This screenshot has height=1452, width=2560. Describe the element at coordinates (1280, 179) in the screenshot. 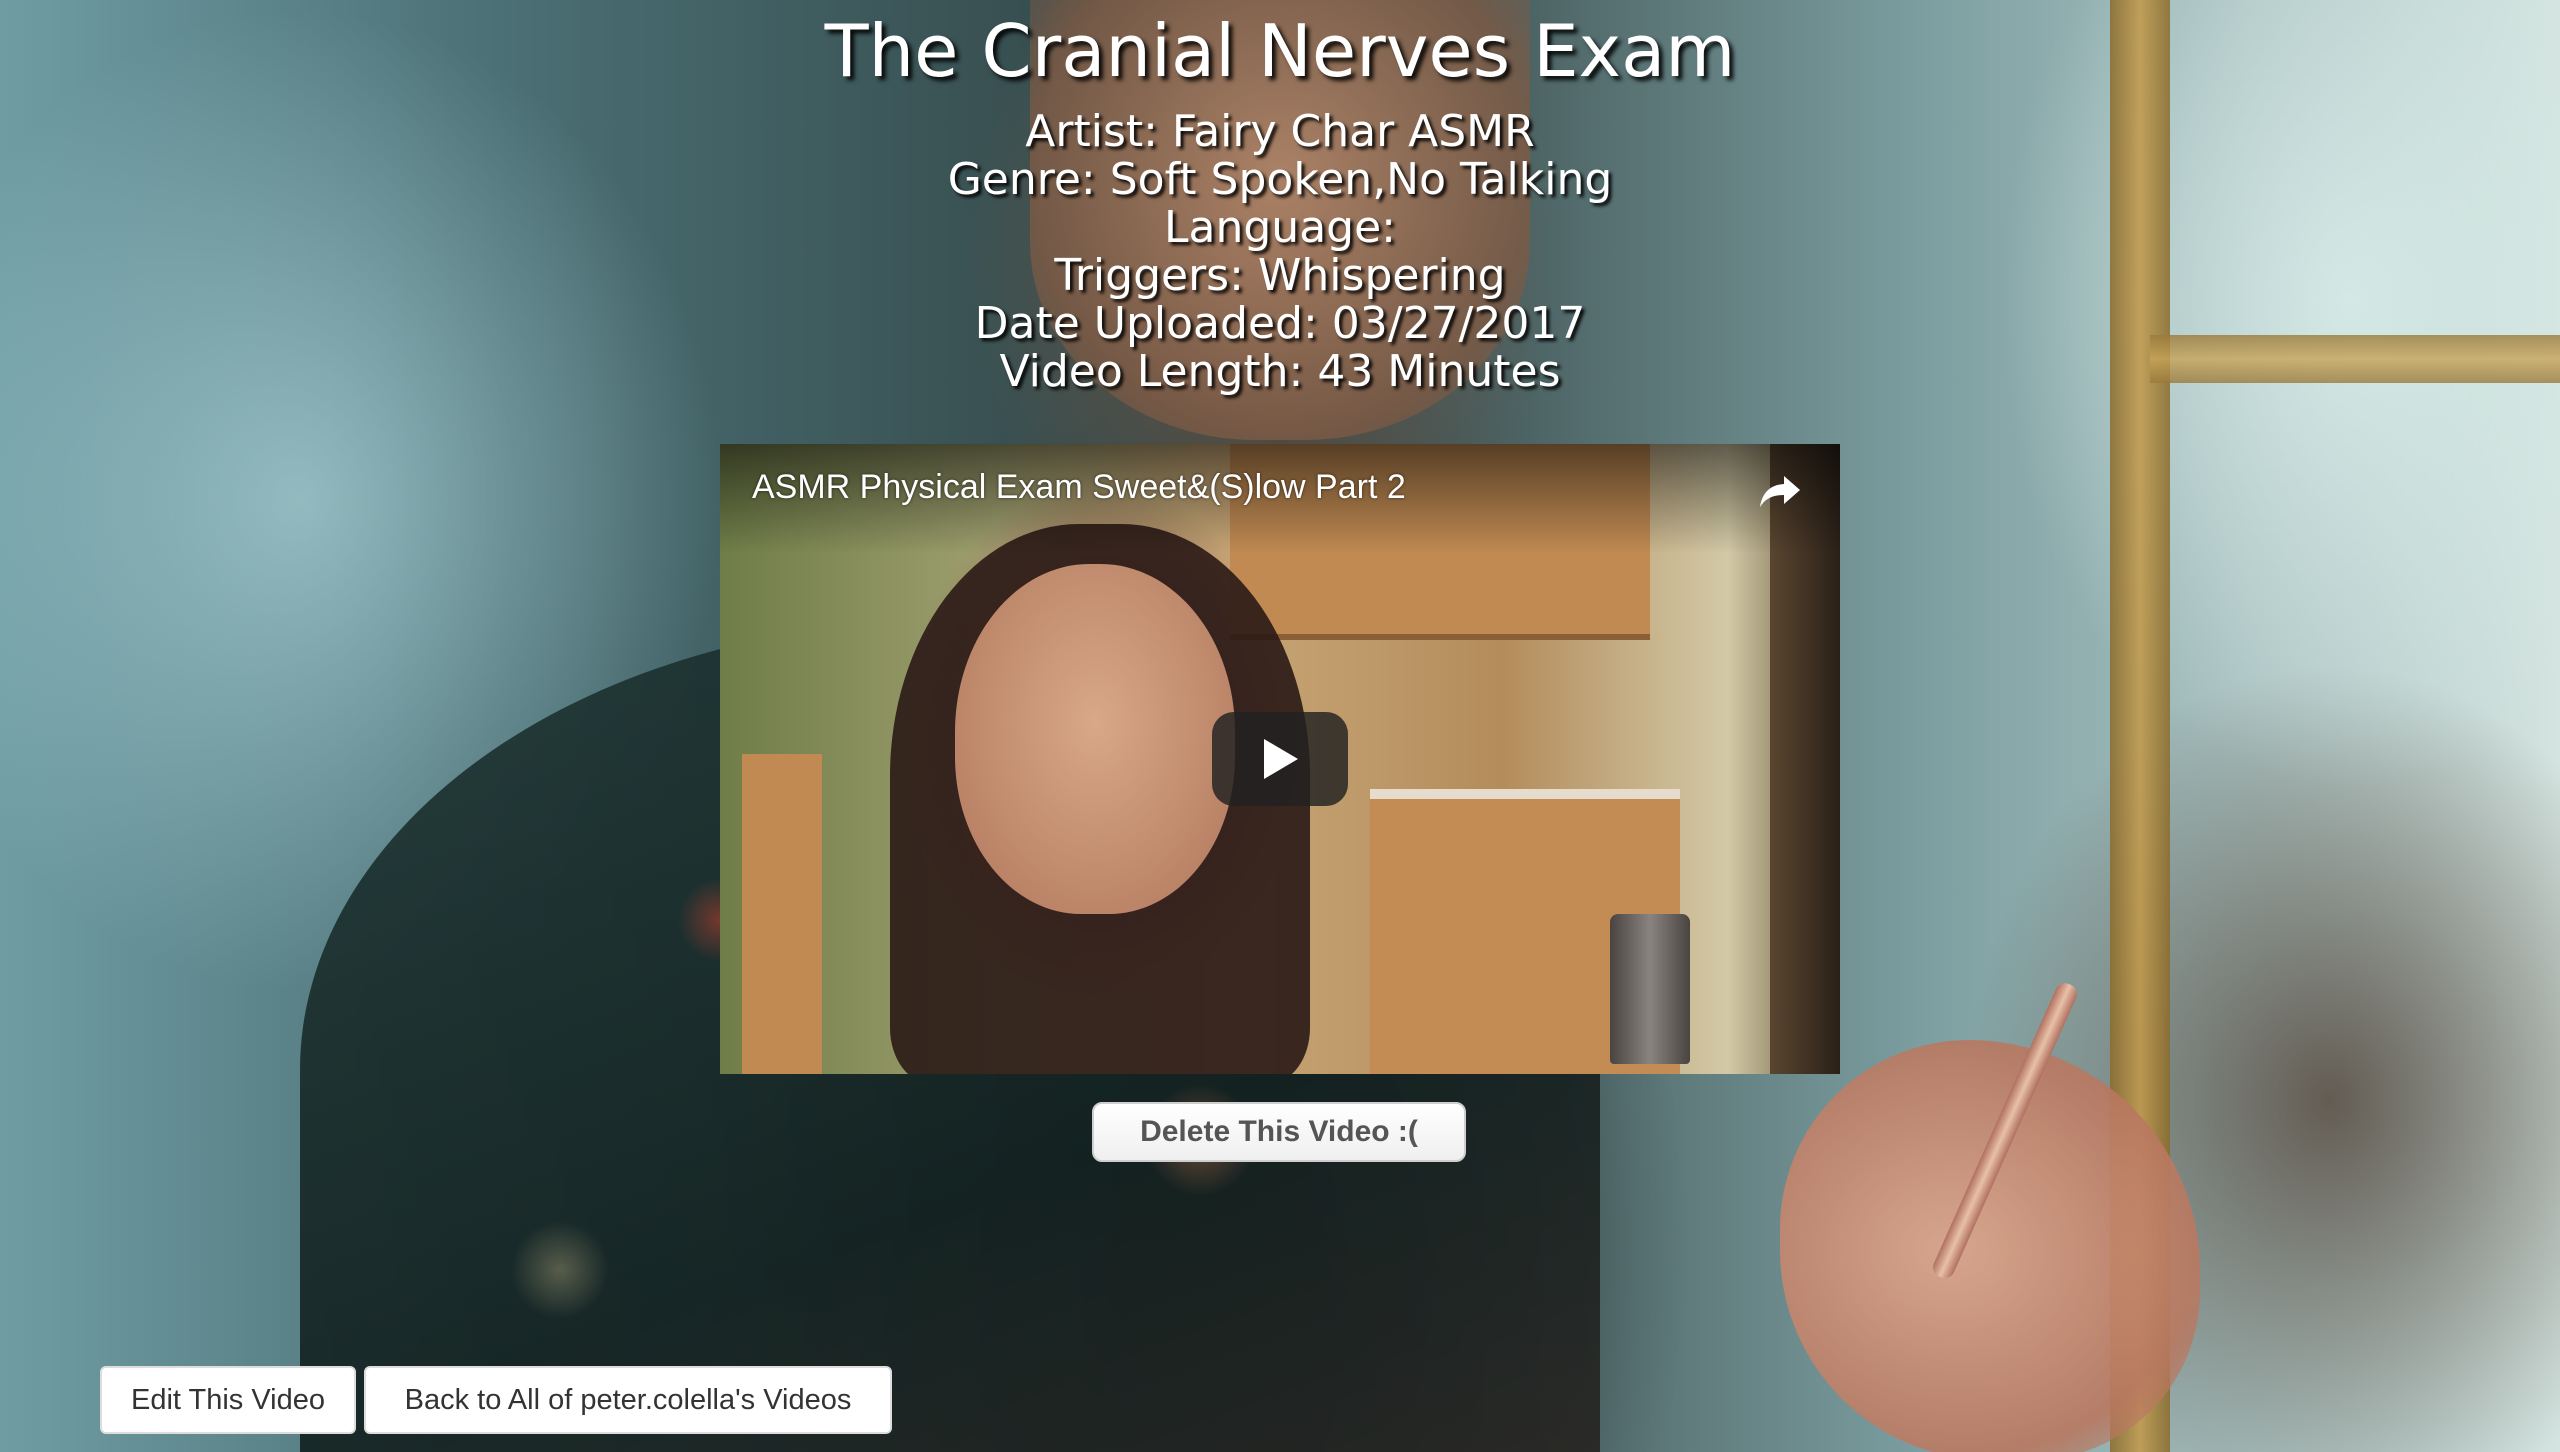

I see `genre-line: Genre: Soft Spoken,No Talking` at that location.